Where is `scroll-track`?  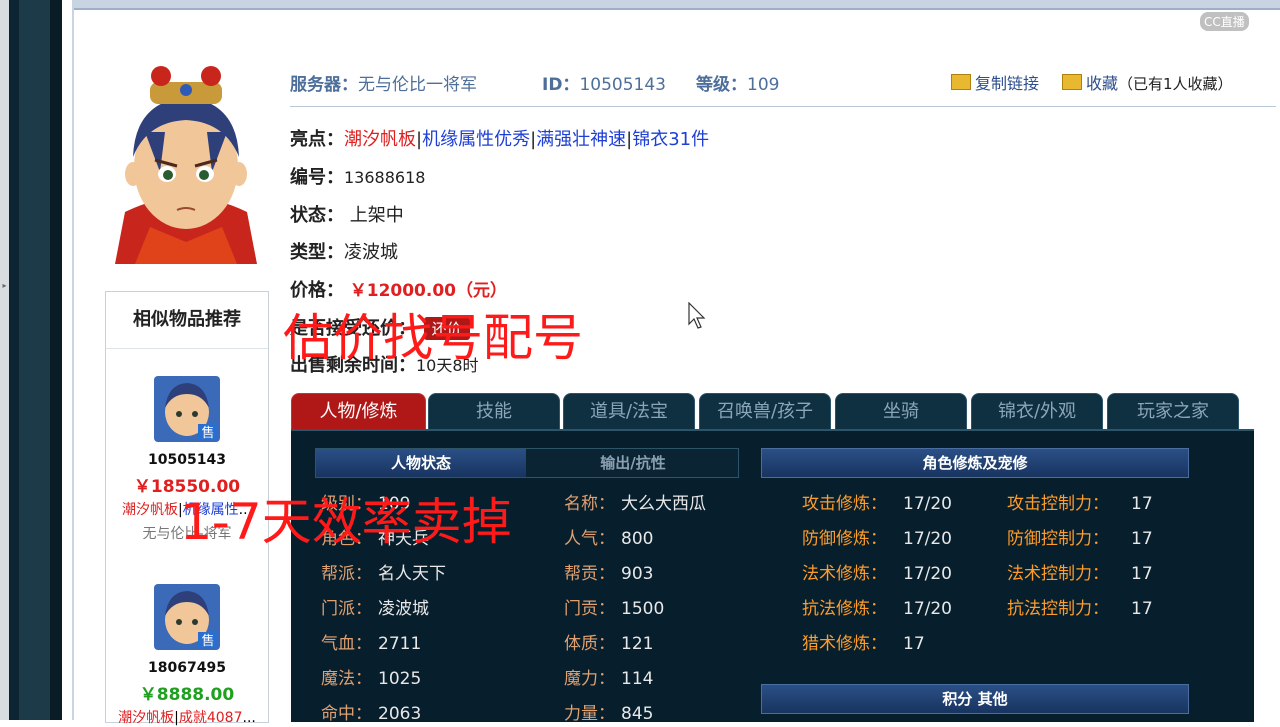
scroll-track is located at coordinates (4, 360).